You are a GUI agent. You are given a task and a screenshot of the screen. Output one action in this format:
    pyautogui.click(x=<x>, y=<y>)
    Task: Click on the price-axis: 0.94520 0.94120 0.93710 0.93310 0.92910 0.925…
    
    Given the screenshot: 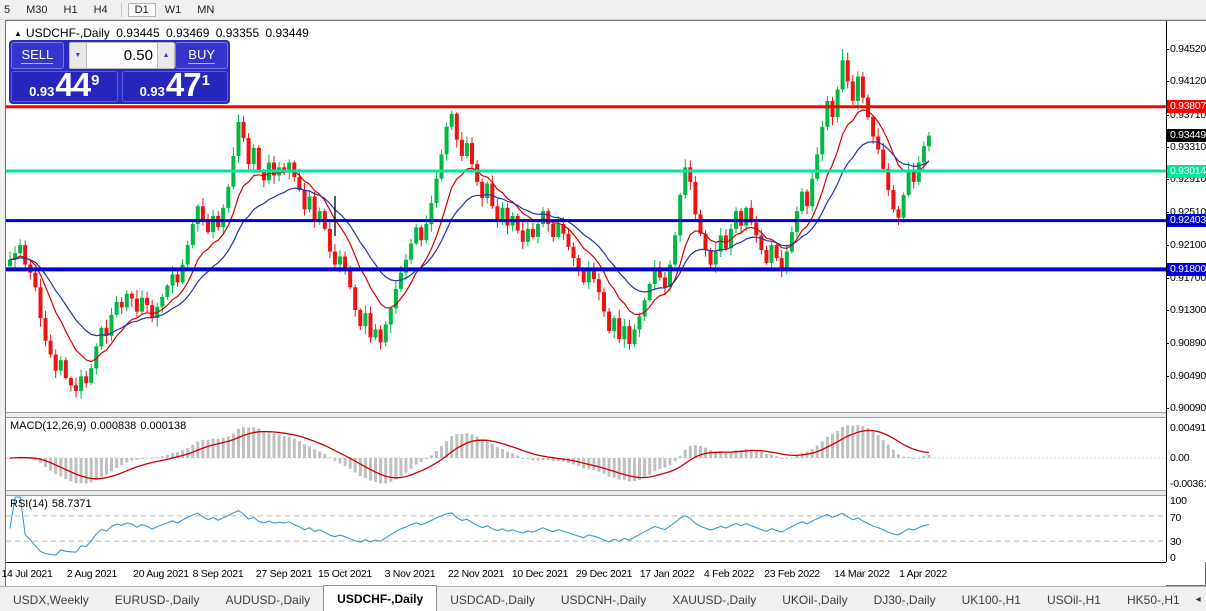 What is the action you would take?
    pyautogui.click(x=1186, y=292)
    